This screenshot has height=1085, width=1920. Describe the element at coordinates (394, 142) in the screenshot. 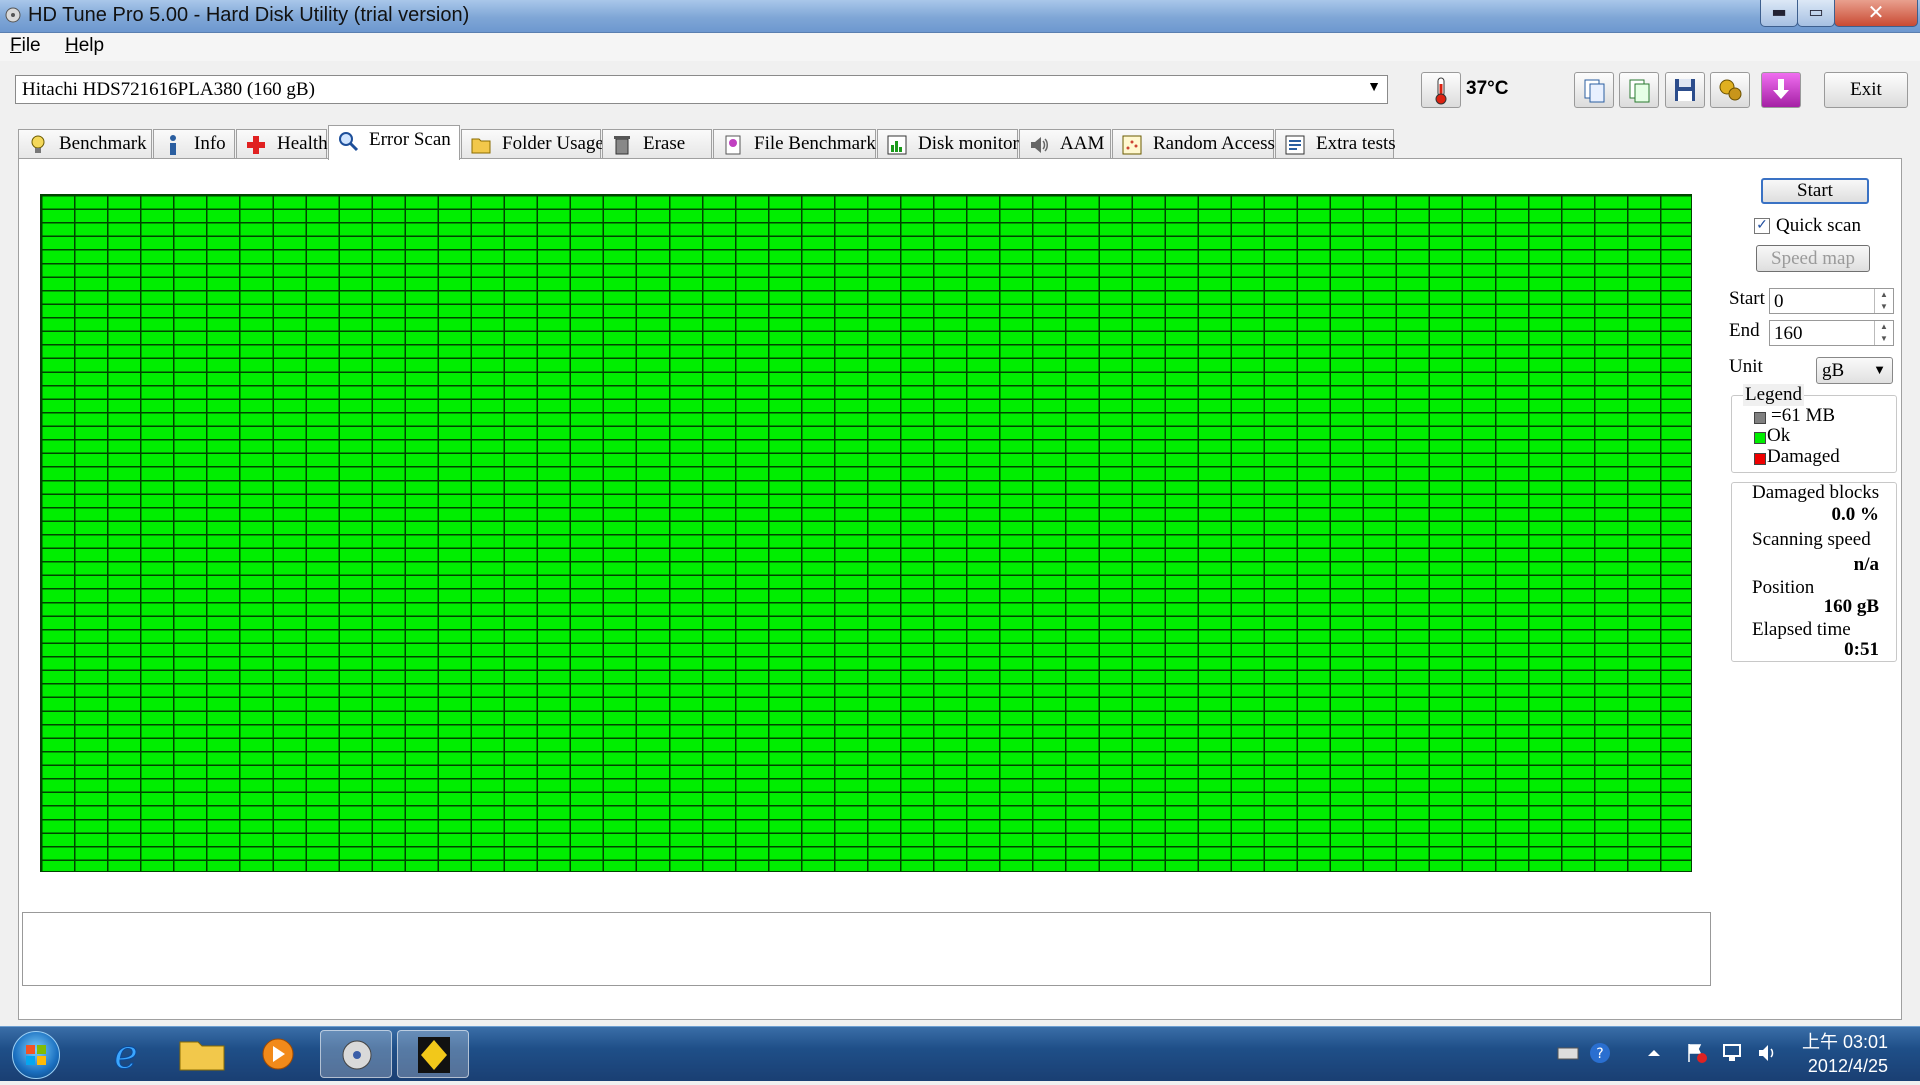

I see `tab-error-scan: Error Scan` at that location.